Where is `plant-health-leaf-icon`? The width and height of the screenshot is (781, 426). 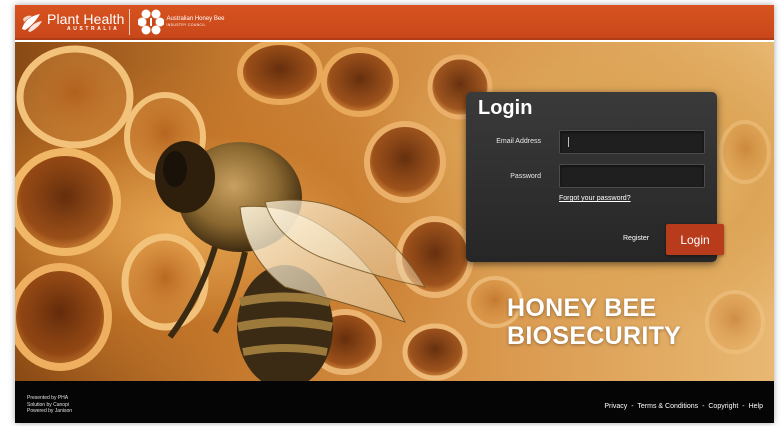 plant-health-leaf-icon is located at coordinates (32, 22).